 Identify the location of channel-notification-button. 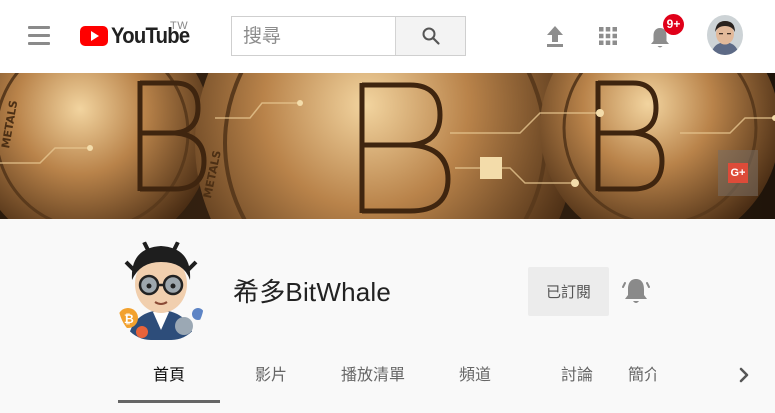
(636, 291).